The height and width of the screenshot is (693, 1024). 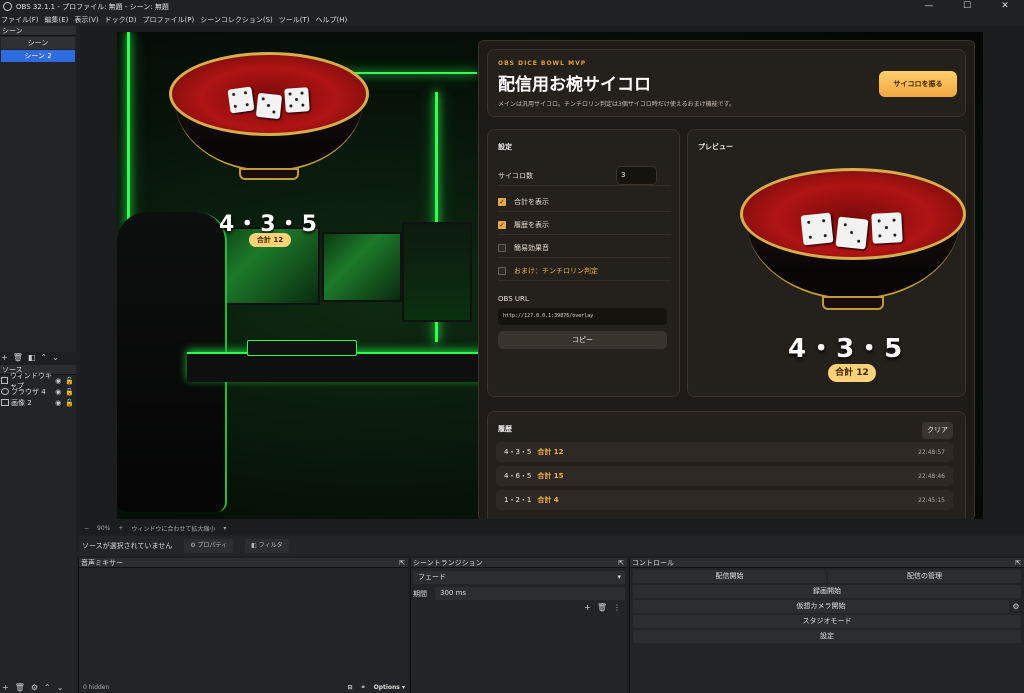 What do you see at coordinates (582, 316) in the screenshot?
I see `obs-url-field: http://127.0.0.1:39876/overlay` at bounding box center [582, 316].